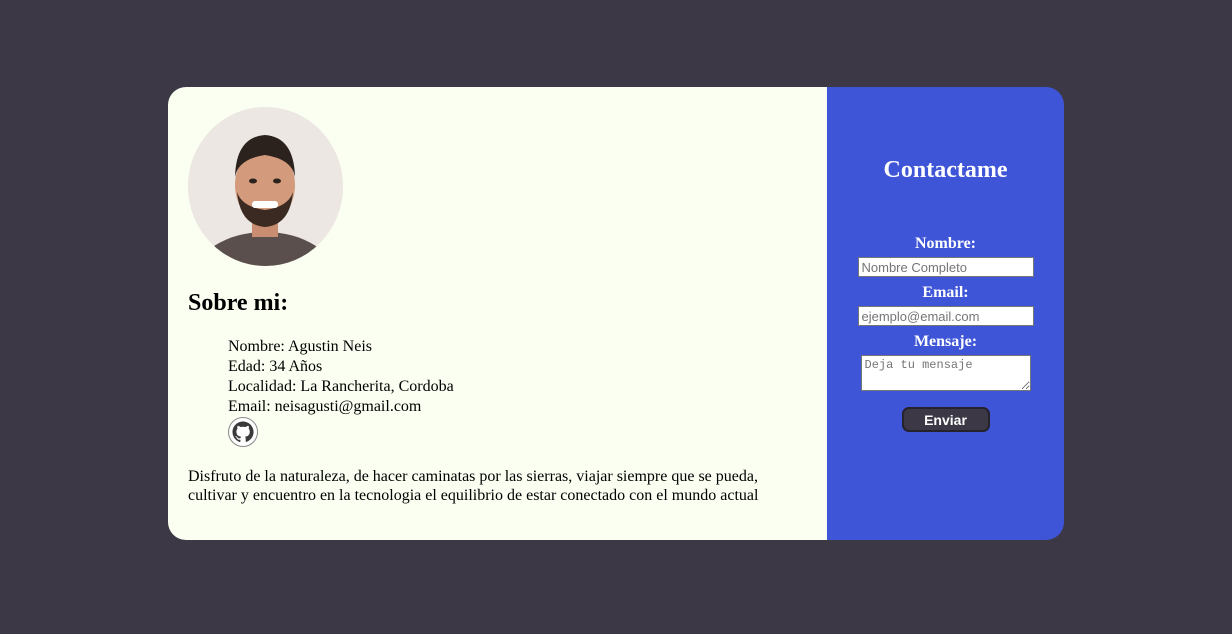 The height and width of the screenshot is (634, 1232). Describe the element at coordinates (945, 341) in the screenshot. I see `message-label: Mensaje:` at that location.